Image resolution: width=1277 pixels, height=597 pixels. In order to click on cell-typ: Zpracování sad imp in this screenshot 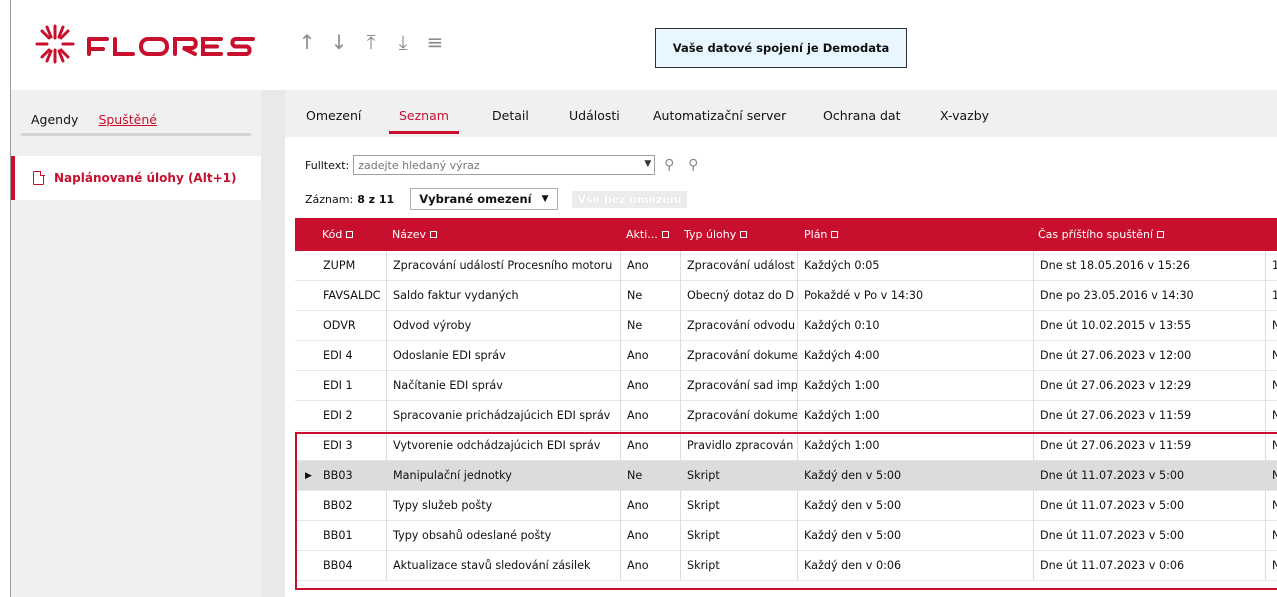, I will do `click(739, 386)`.